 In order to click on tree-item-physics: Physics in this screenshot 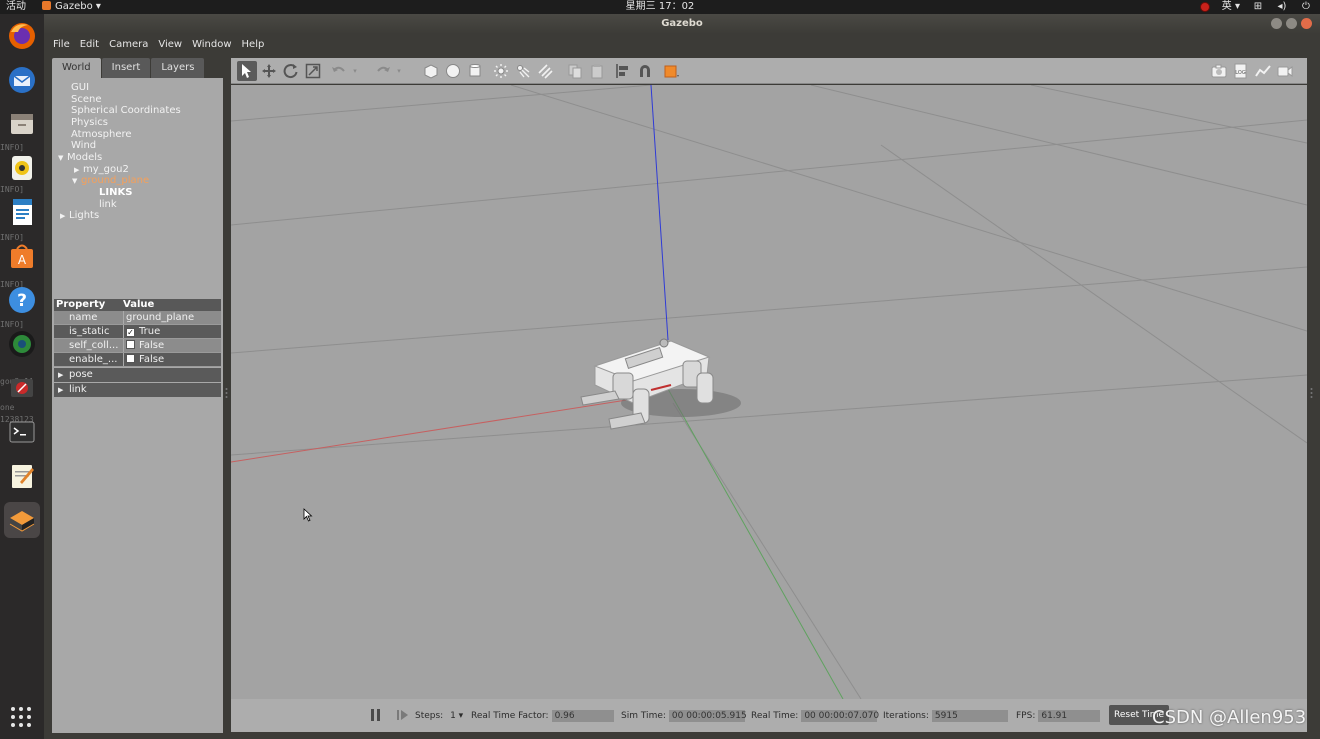, I will do `click(89, 123)`.